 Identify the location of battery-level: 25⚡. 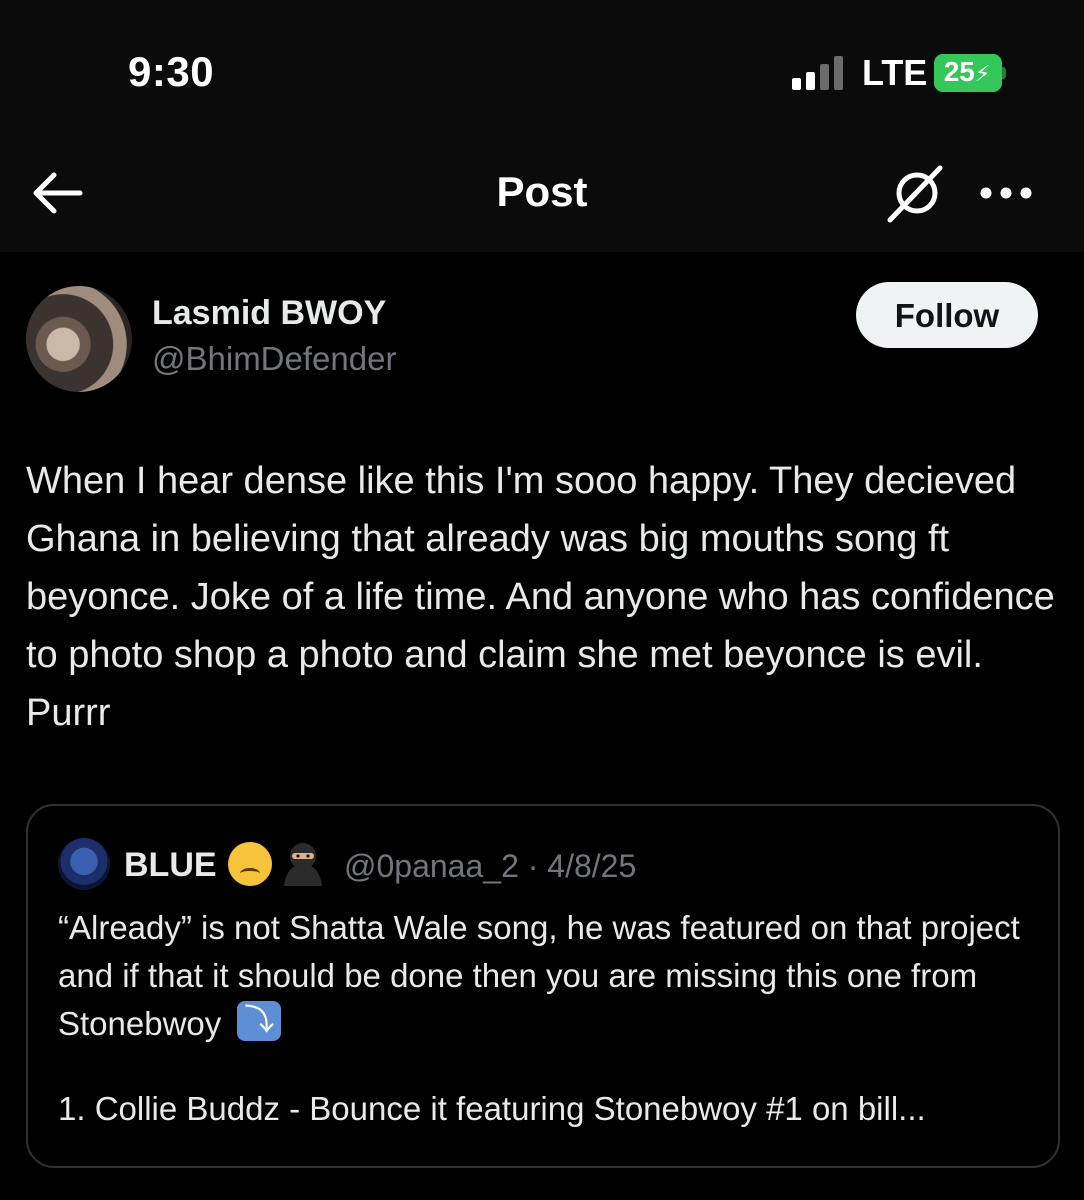
(967, 71).